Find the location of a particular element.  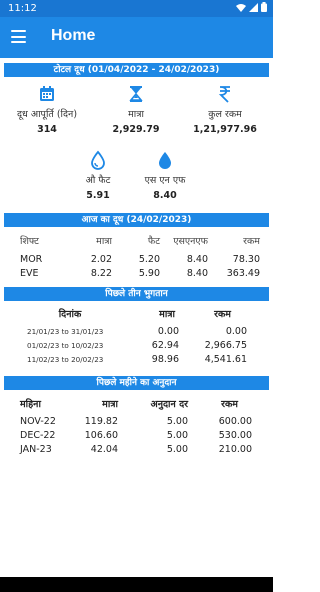

cell: 01/02/23 to 10/02/23 is located at coordinates (65, 345).